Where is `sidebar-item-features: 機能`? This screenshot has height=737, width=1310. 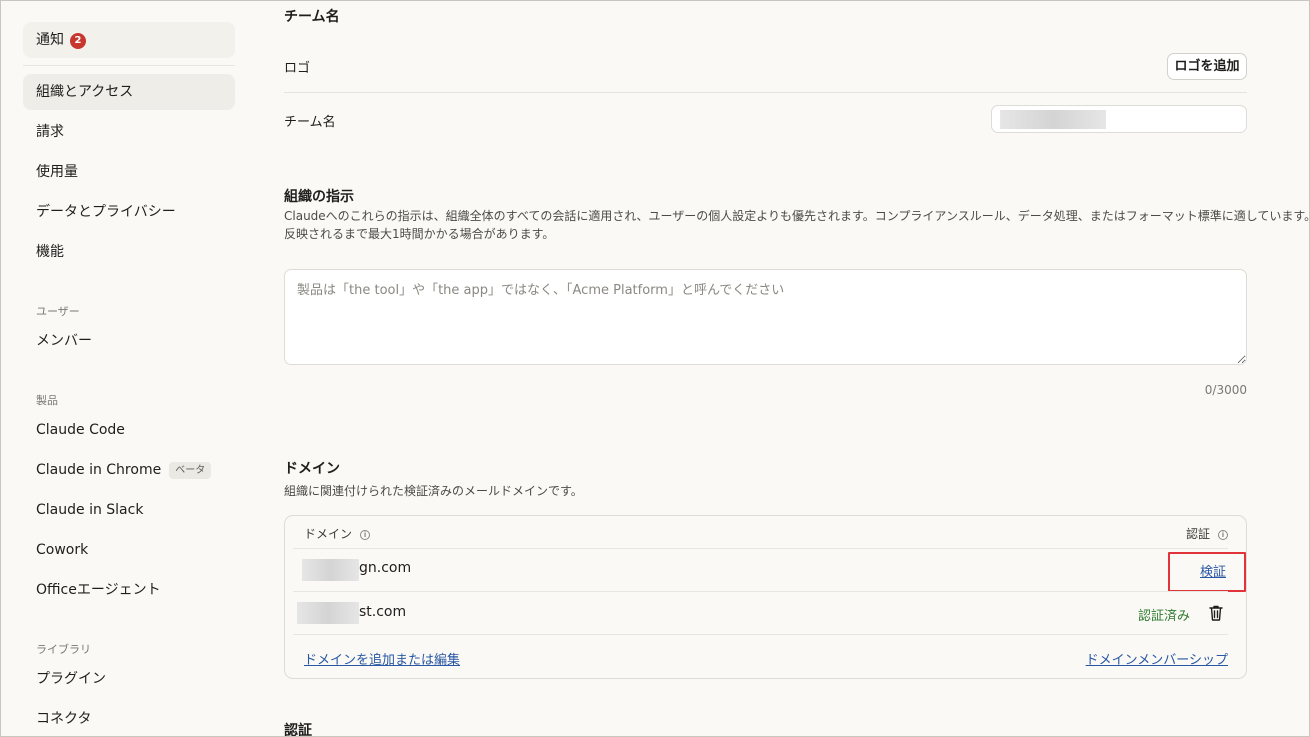 sidebar-item-features: 機能 is located at coordinates (129, 252).